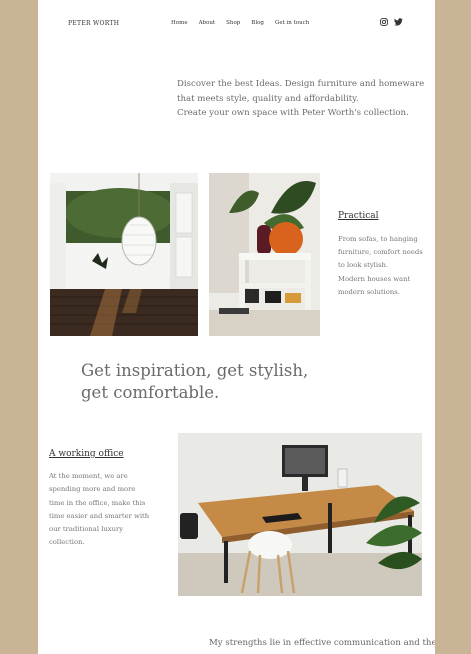 The height and width of the screenshot is (654, 471). What do you see at coordinates (363, 265) in the screenshot?
I see `practical-line: to look stylish.` at bounding box center [363, 265].